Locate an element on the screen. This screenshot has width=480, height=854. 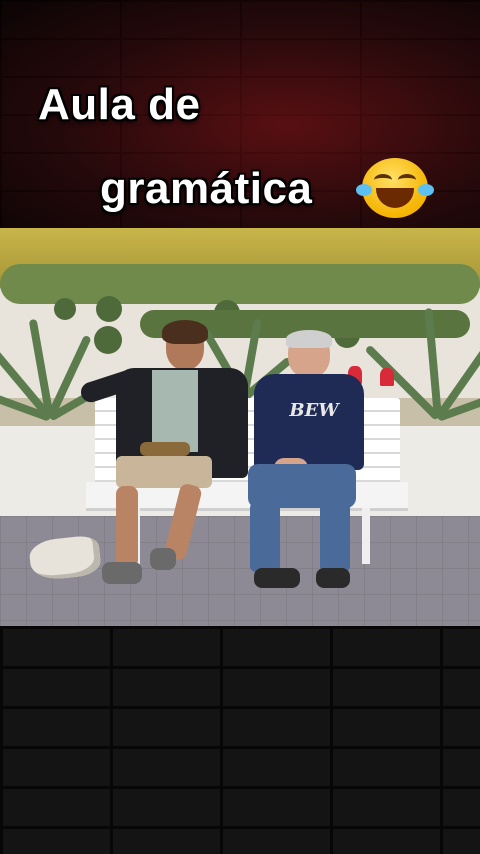
sweater-print: BEW is located at coordinates (314, 410).